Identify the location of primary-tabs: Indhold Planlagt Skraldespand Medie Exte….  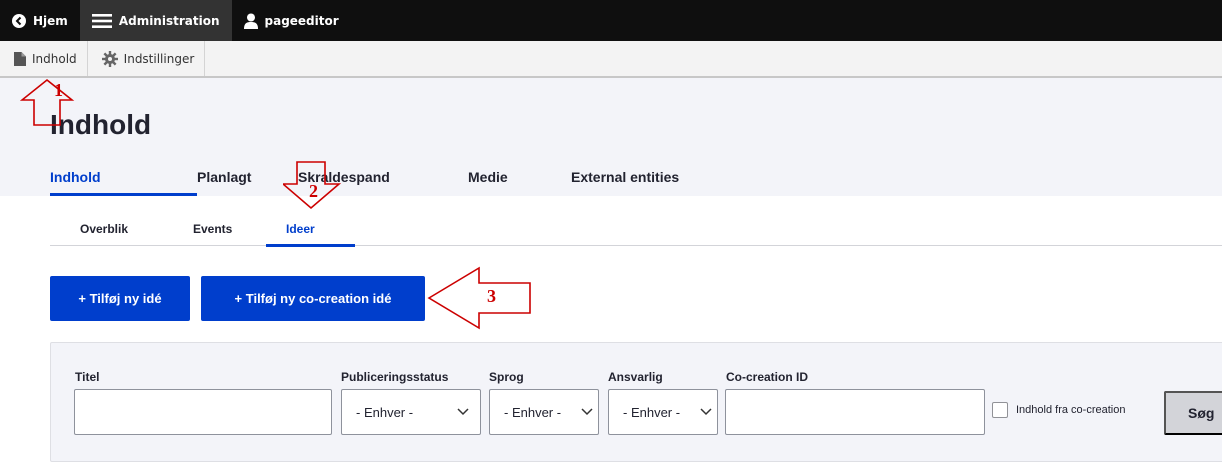
(380, 175).